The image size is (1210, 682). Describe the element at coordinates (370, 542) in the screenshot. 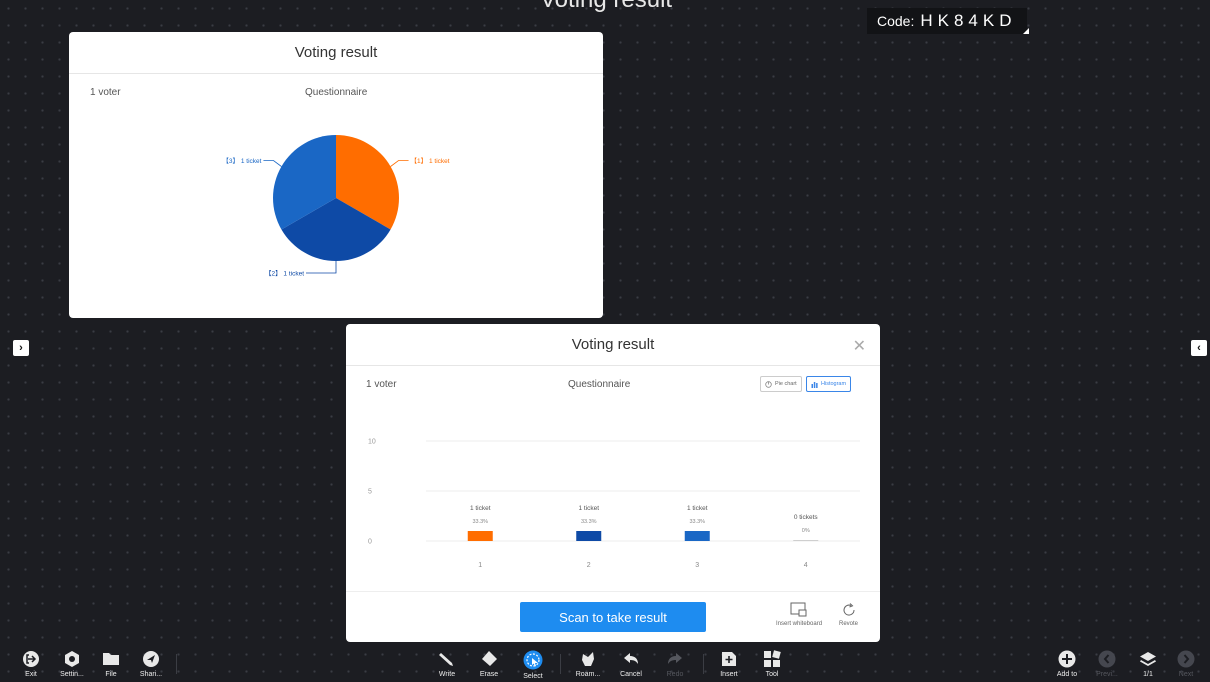

I see `y-tick-label: 0` at that location.